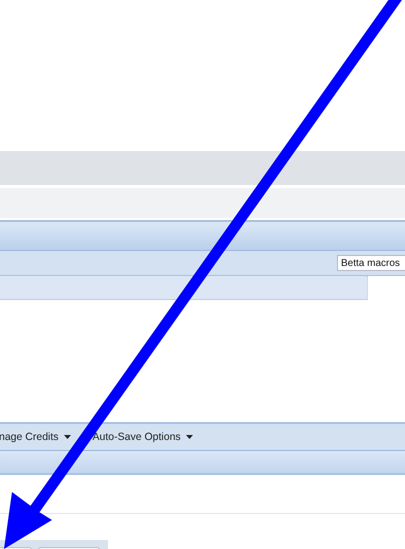 The width and height of the screenshot is (405, 549). What do you see at coordinates (35, 437) in the screenshot?
I see `menu-button: nage Credits` at bounding box center [35, 437].